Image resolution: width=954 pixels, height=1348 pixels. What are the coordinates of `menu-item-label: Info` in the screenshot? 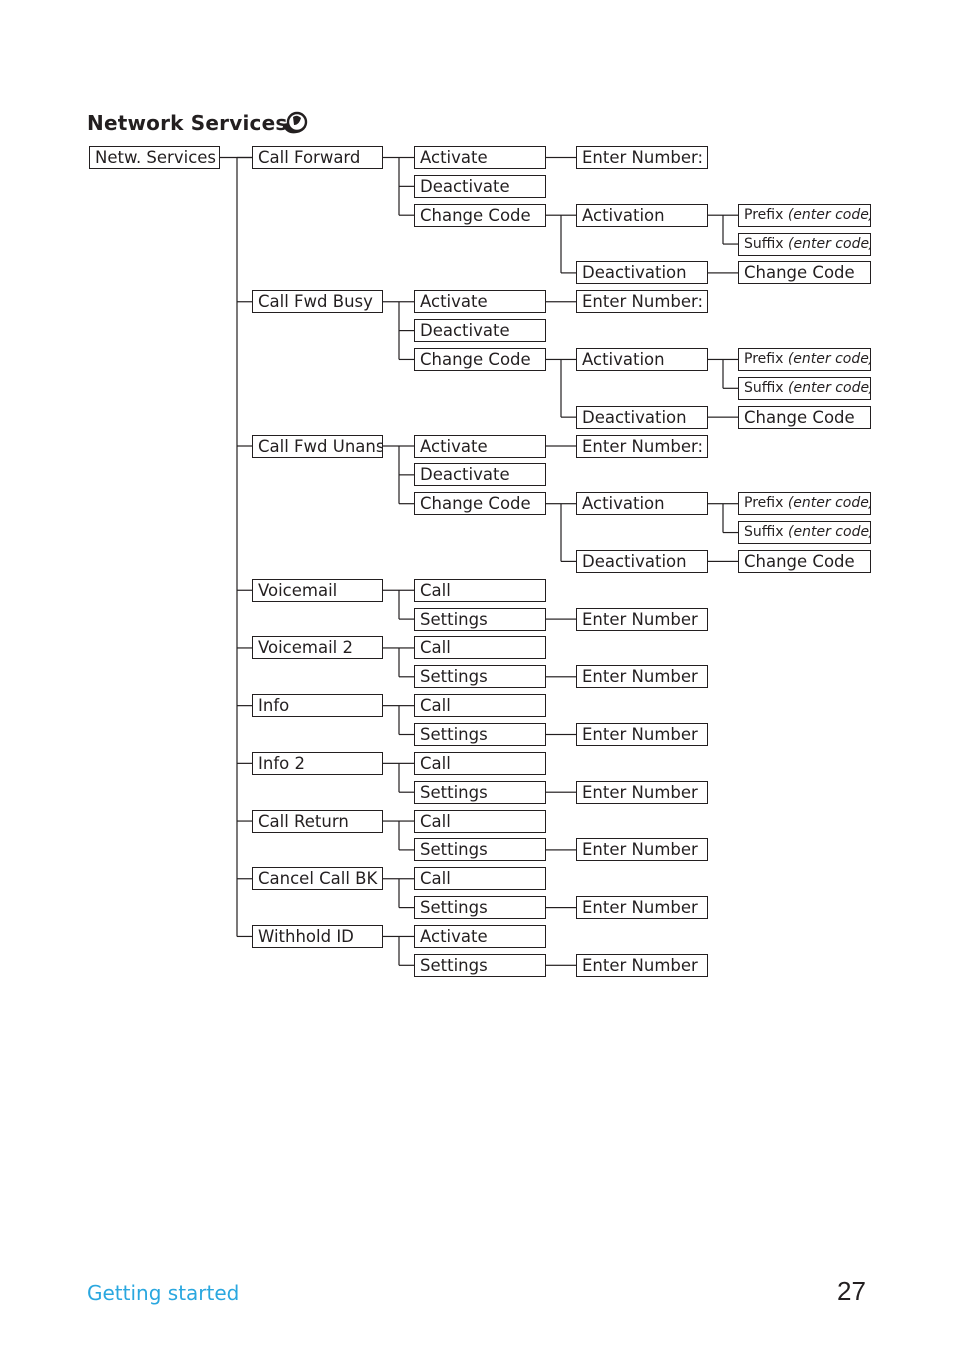 It's located at (274, 706).